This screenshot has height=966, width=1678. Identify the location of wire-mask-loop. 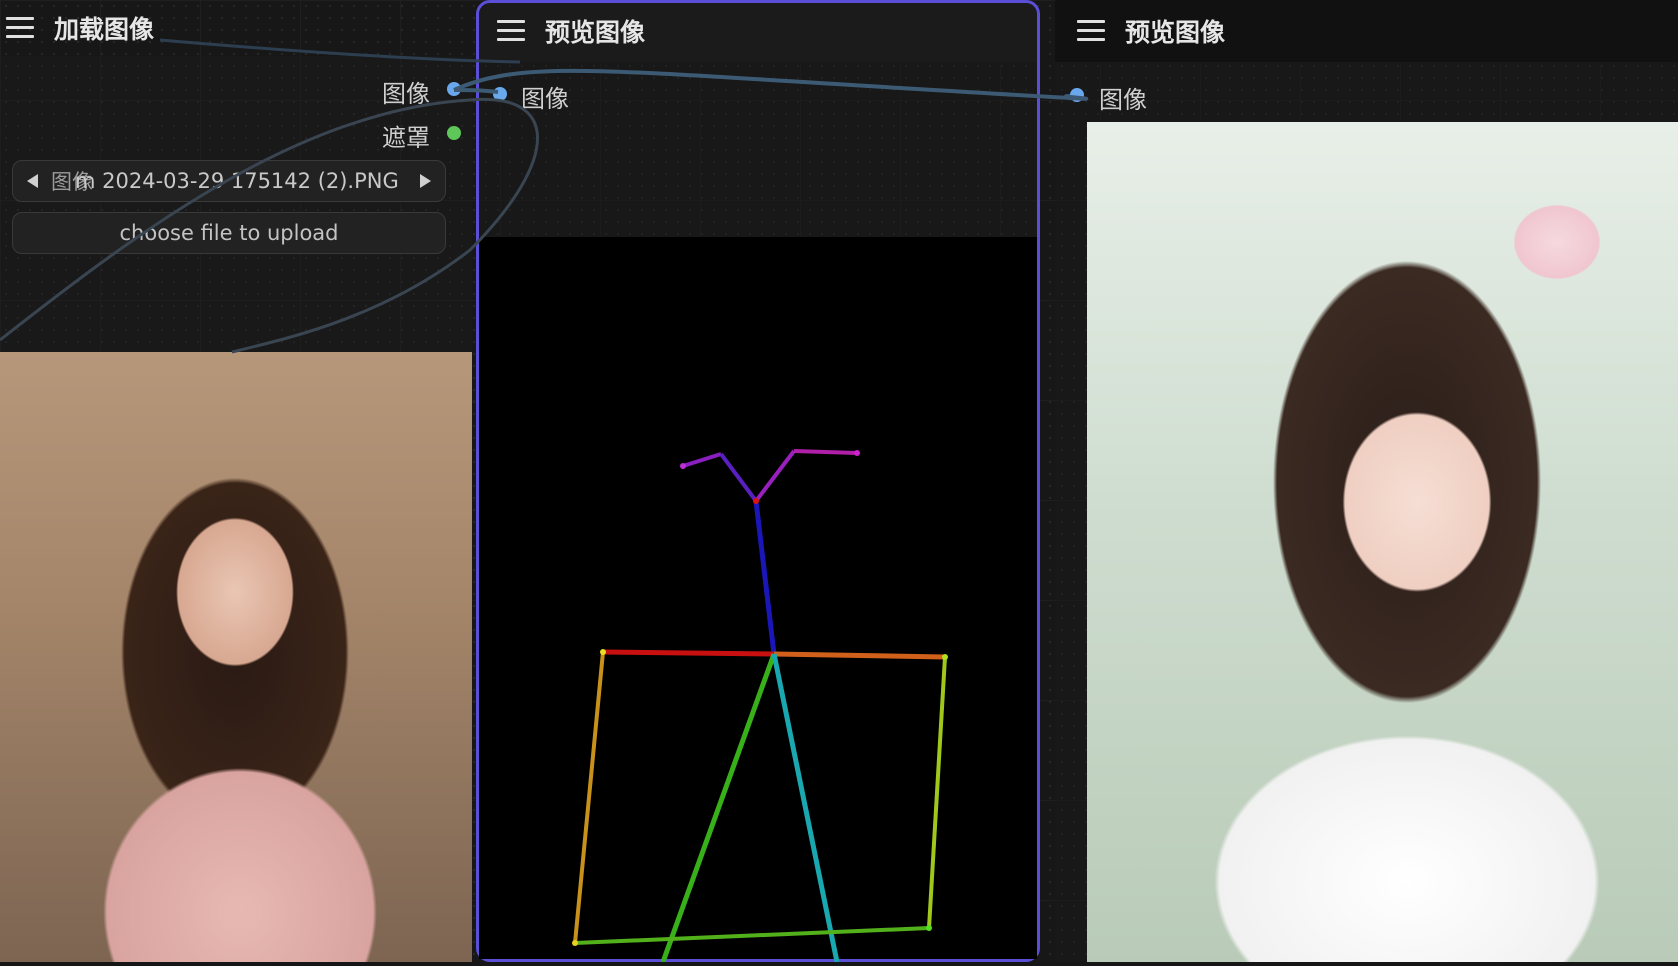
(269, 225).